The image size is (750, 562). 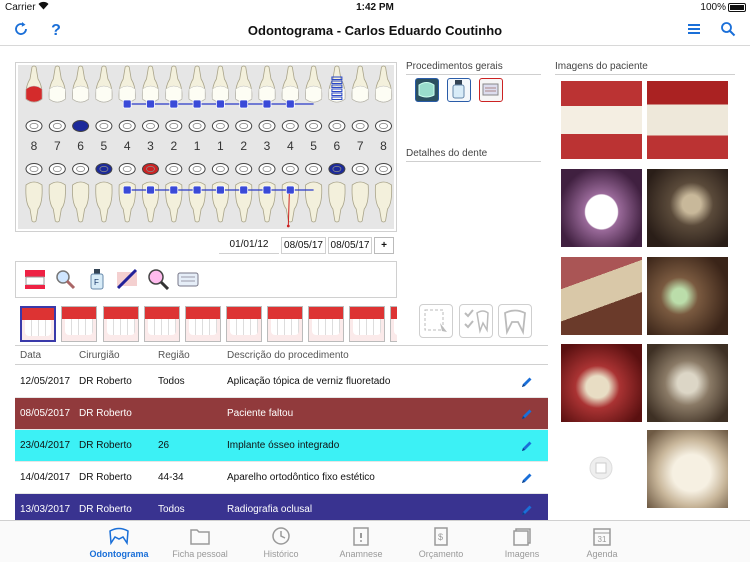 I want to click on tab-agenda: 31 Agenda, so click(x=602, y=542).